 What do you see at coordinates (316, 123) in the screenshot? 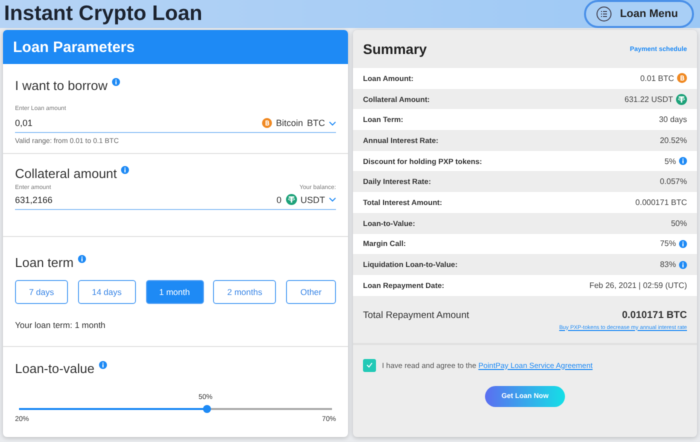
I see `currency-code: BTC` at bounding box center [316, 123].